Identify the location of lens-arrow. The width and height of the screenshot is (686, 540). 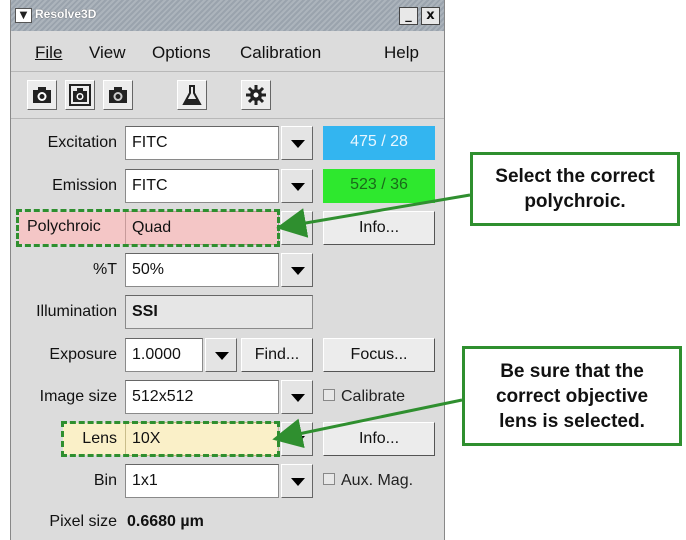
(367, 423).